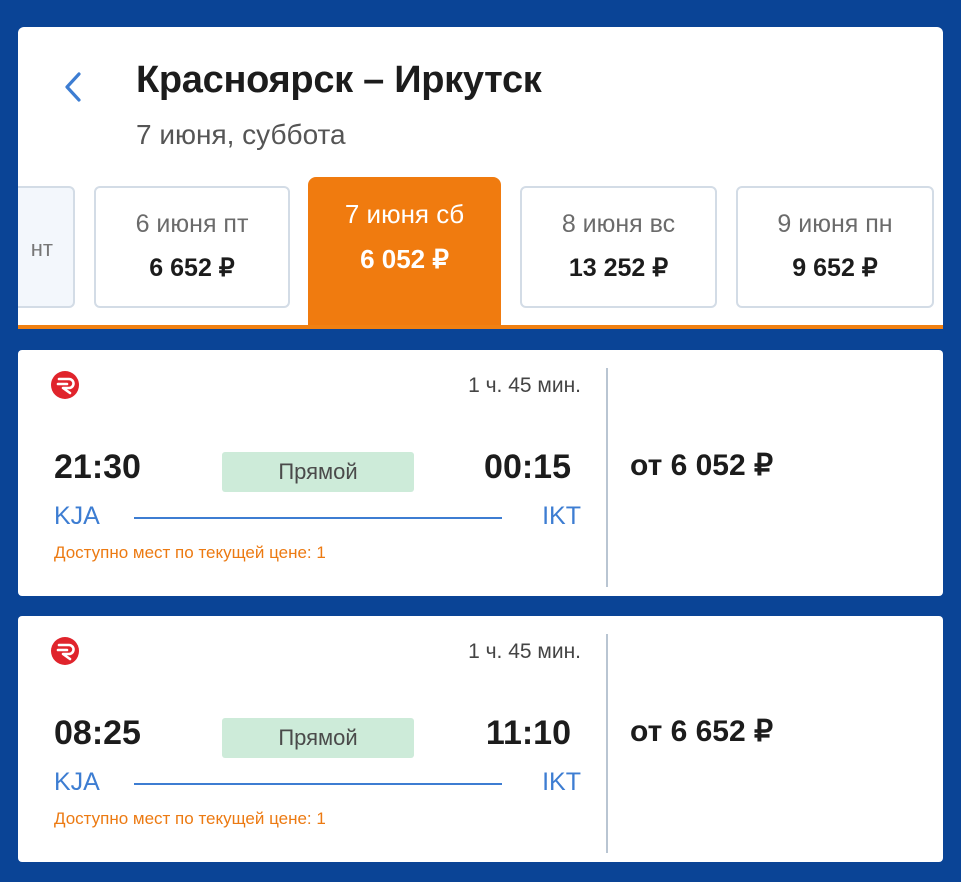 This screenshot has height=882, width=961. What do you see at coordinates (702, 731) in the screenshot?
I see `flight-price: от 6 652 ₽` at bounding box center [702, 731].